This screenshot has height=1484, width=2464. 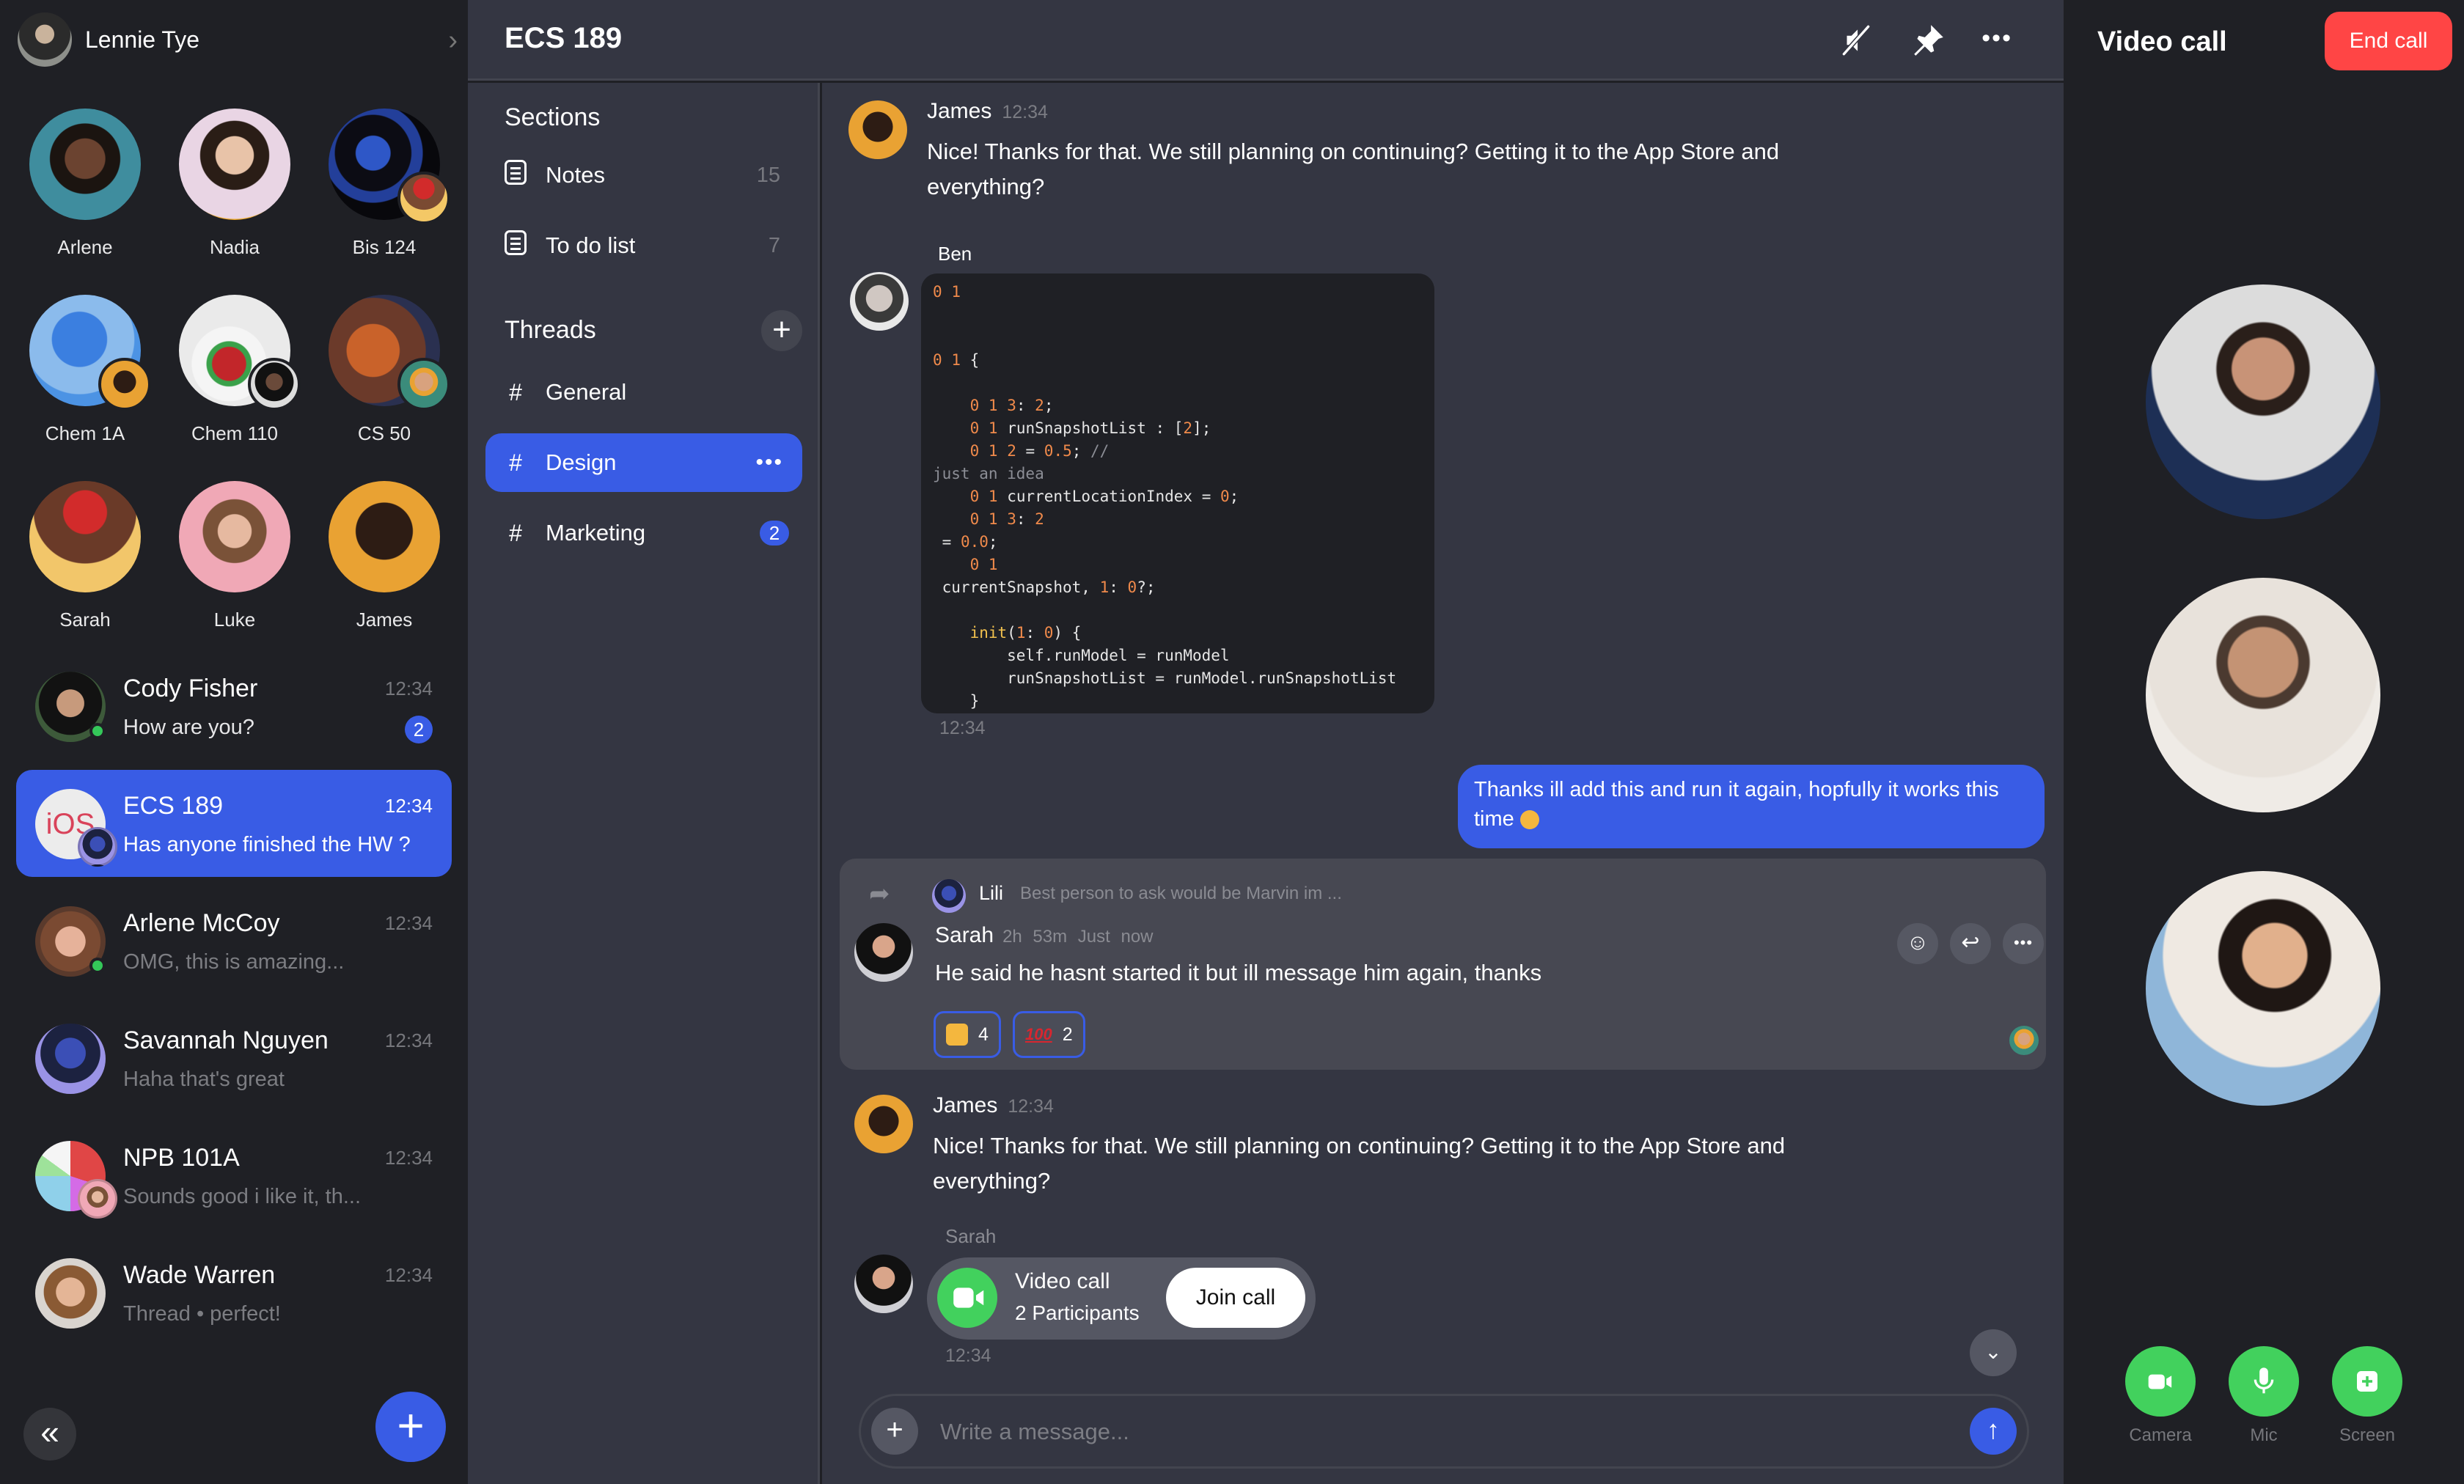 I want to click on video-call-invite: Video call 2 Participants Join call, so click(x=1121, y=1298).